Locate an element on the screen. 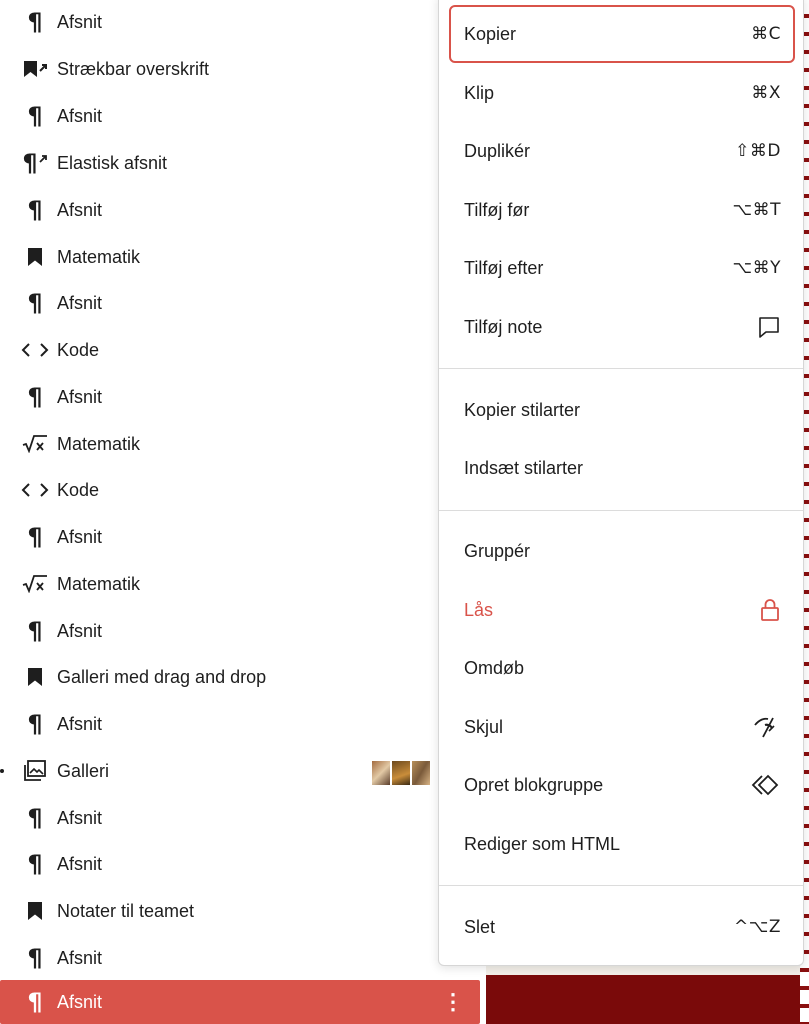 The image size is (809, 1024). menu-item-hide: Skjul is located at coordinates (622, 727).